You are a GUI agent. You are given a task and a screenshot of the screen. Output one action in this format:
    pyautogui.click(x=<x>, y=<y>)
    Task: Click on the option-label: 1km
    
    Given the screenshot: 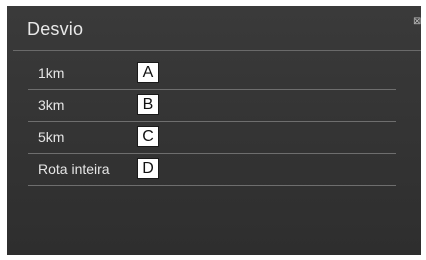 What is the action you would take?
    pyautogui.click(x=51, y=73)
    